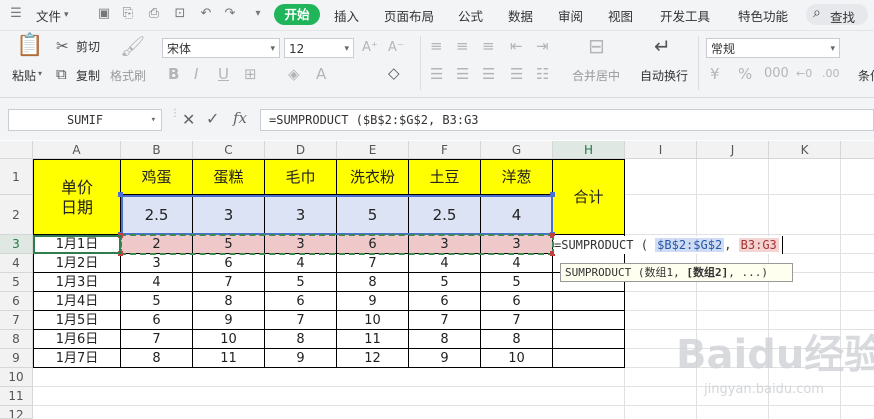  Describe the element at coordinates (517, 150) in the screenshot. I see `col-header-g: G` at that location.